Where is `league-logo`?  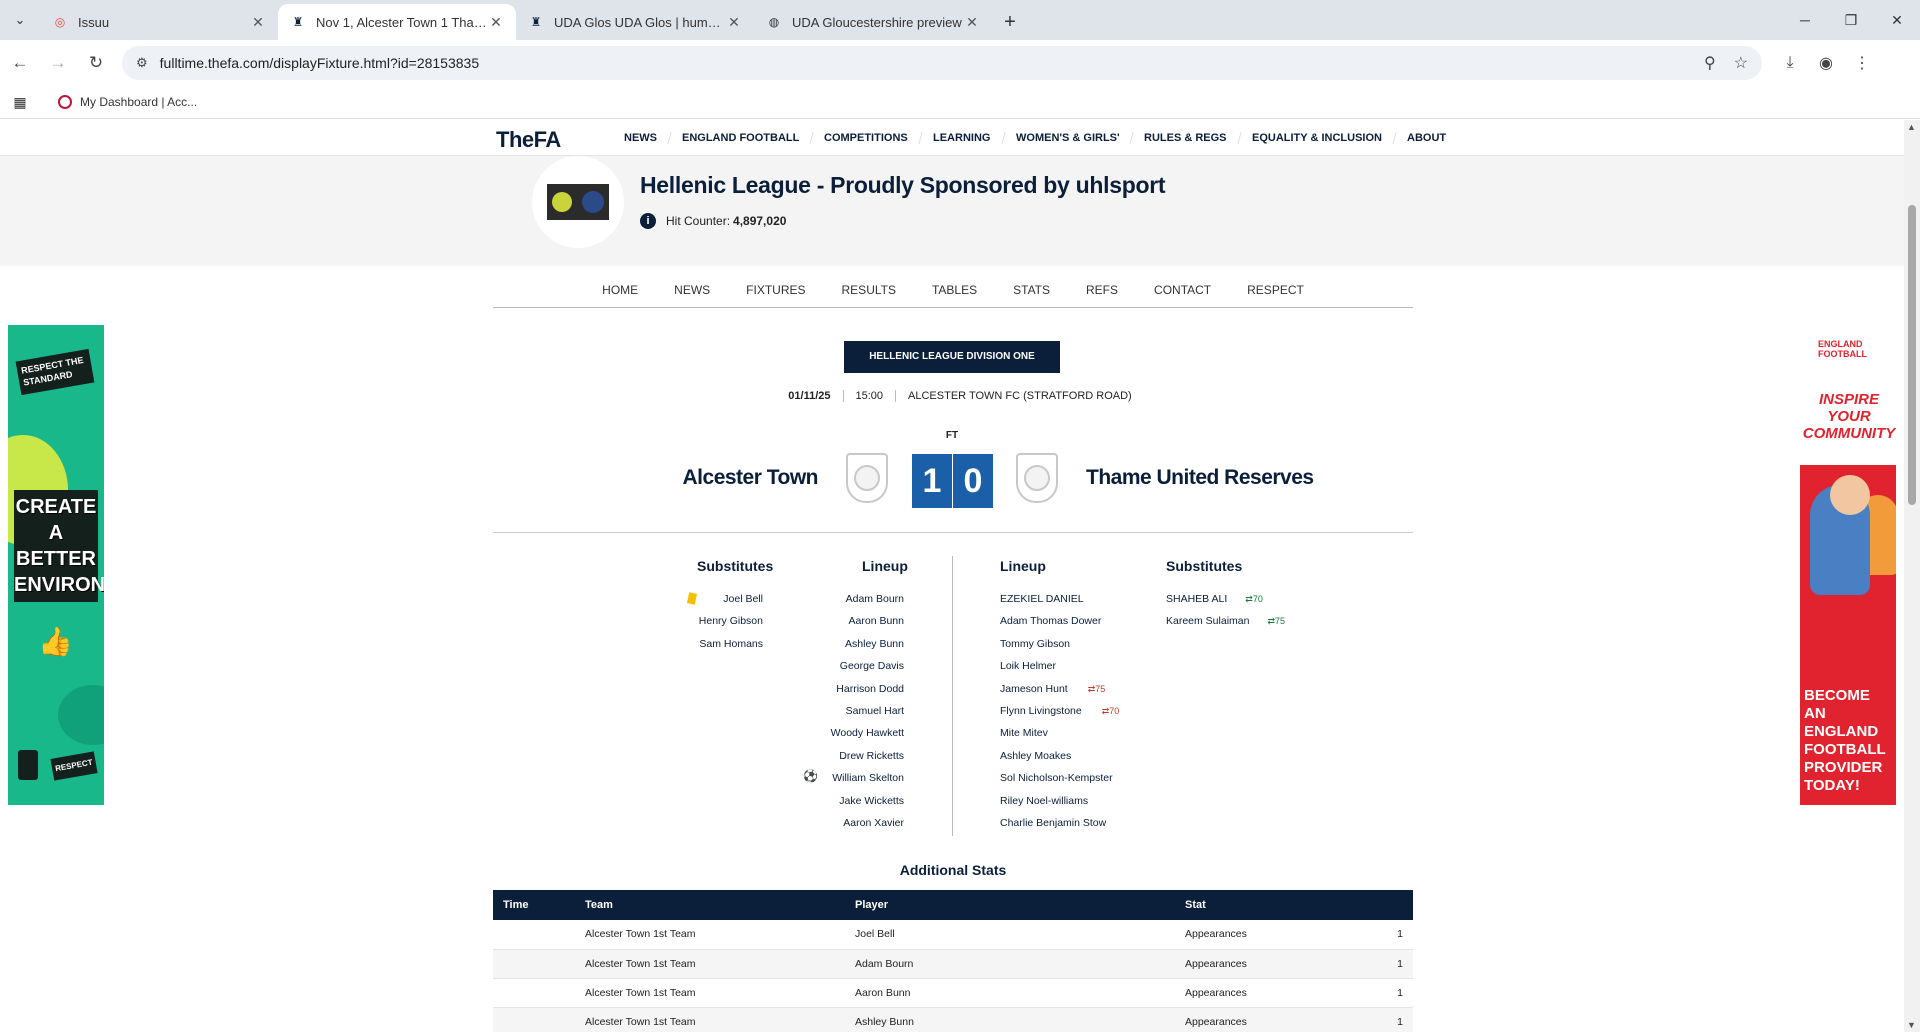 league-logo is located at coordinates (578, 202).